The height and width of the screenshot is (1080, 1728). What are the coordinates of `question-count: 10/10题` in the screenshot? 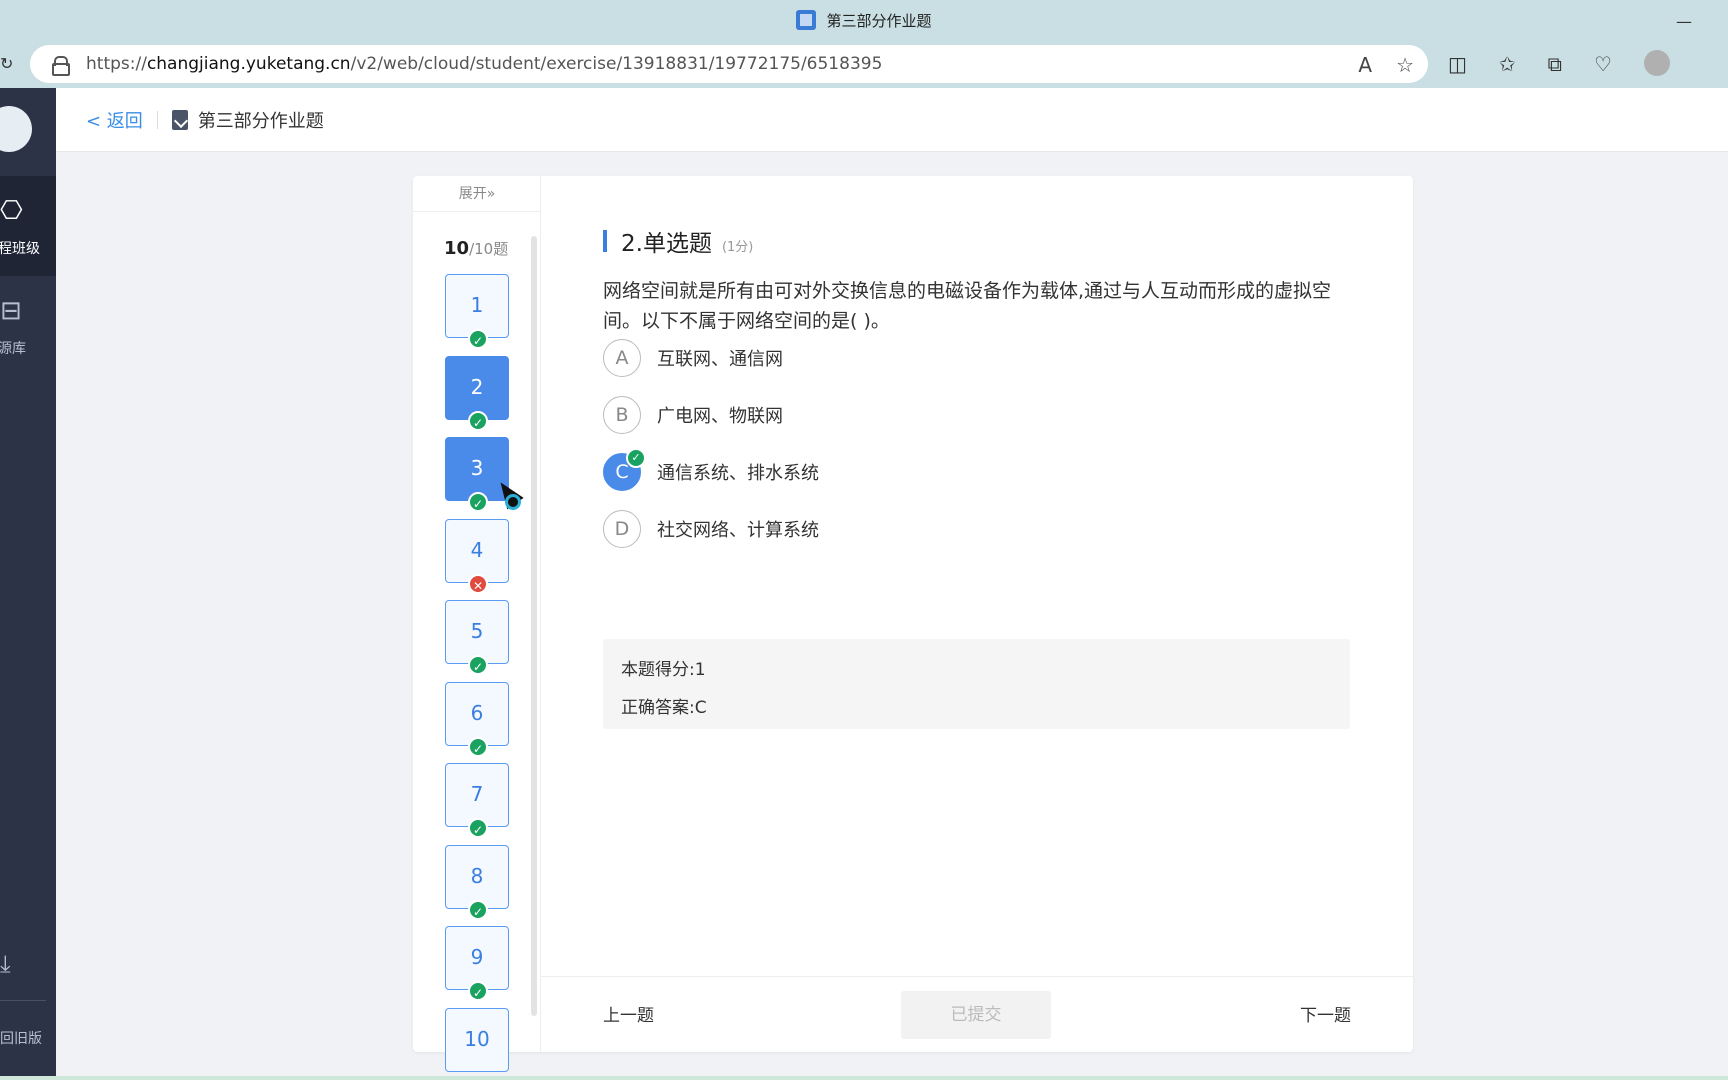 It's located at (476, 248).